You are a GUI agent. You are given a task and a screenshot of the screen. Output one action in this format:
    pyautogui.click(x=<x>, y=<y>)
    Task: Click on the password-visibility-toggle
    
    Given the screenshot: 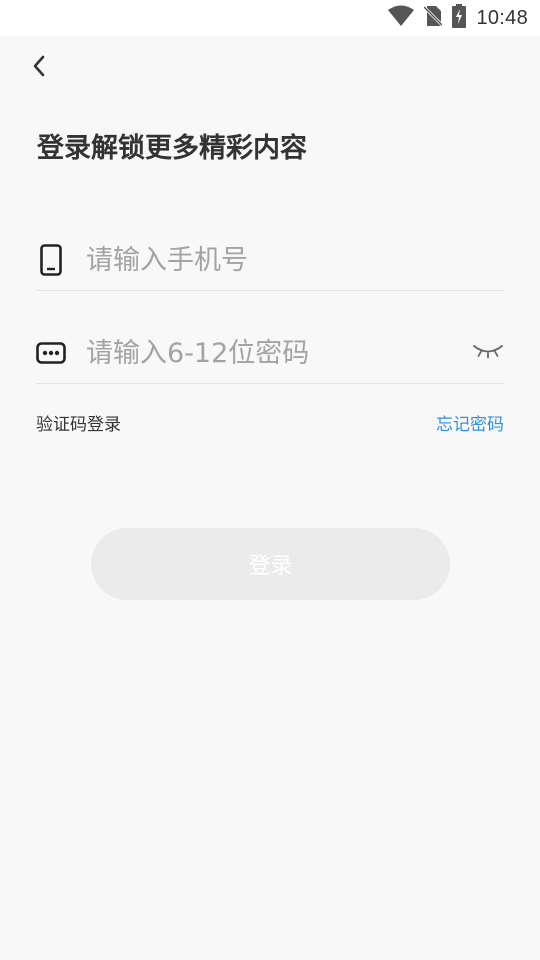 What is the action you would take?
    pyautogui.click(x=488, y=353)
    